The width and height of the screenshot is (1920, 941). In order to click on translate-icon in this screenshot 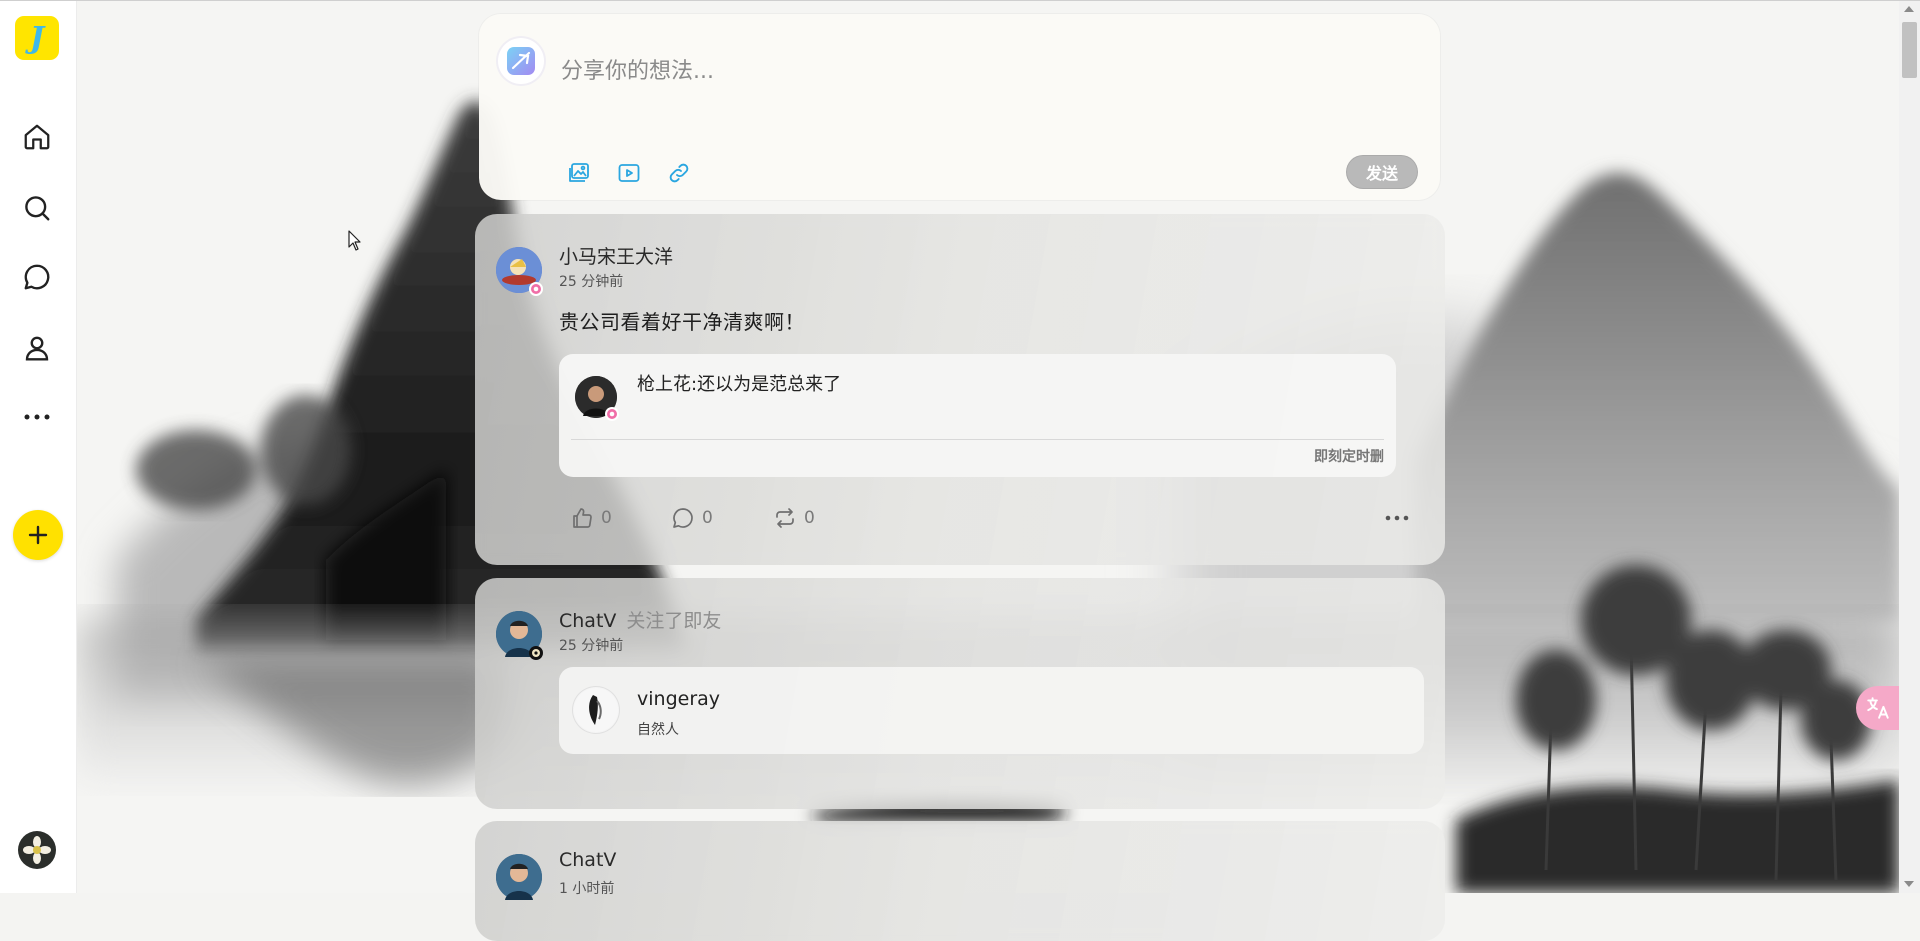, I will do `click(1878, 708)`.